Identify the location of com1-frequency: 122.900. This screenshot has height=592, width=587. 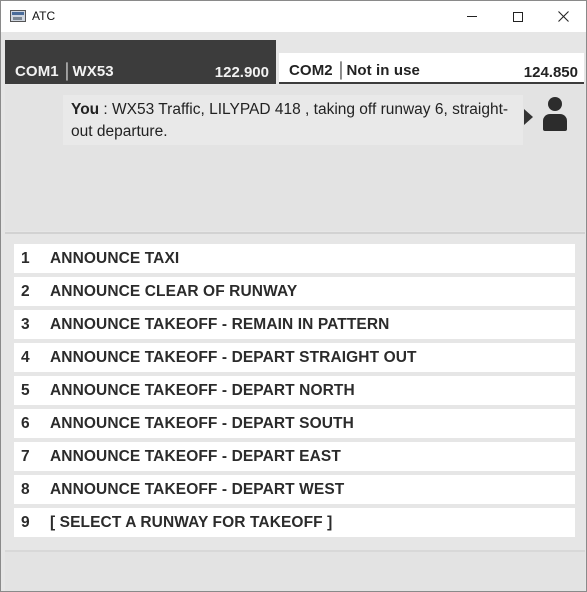
(241, 72).